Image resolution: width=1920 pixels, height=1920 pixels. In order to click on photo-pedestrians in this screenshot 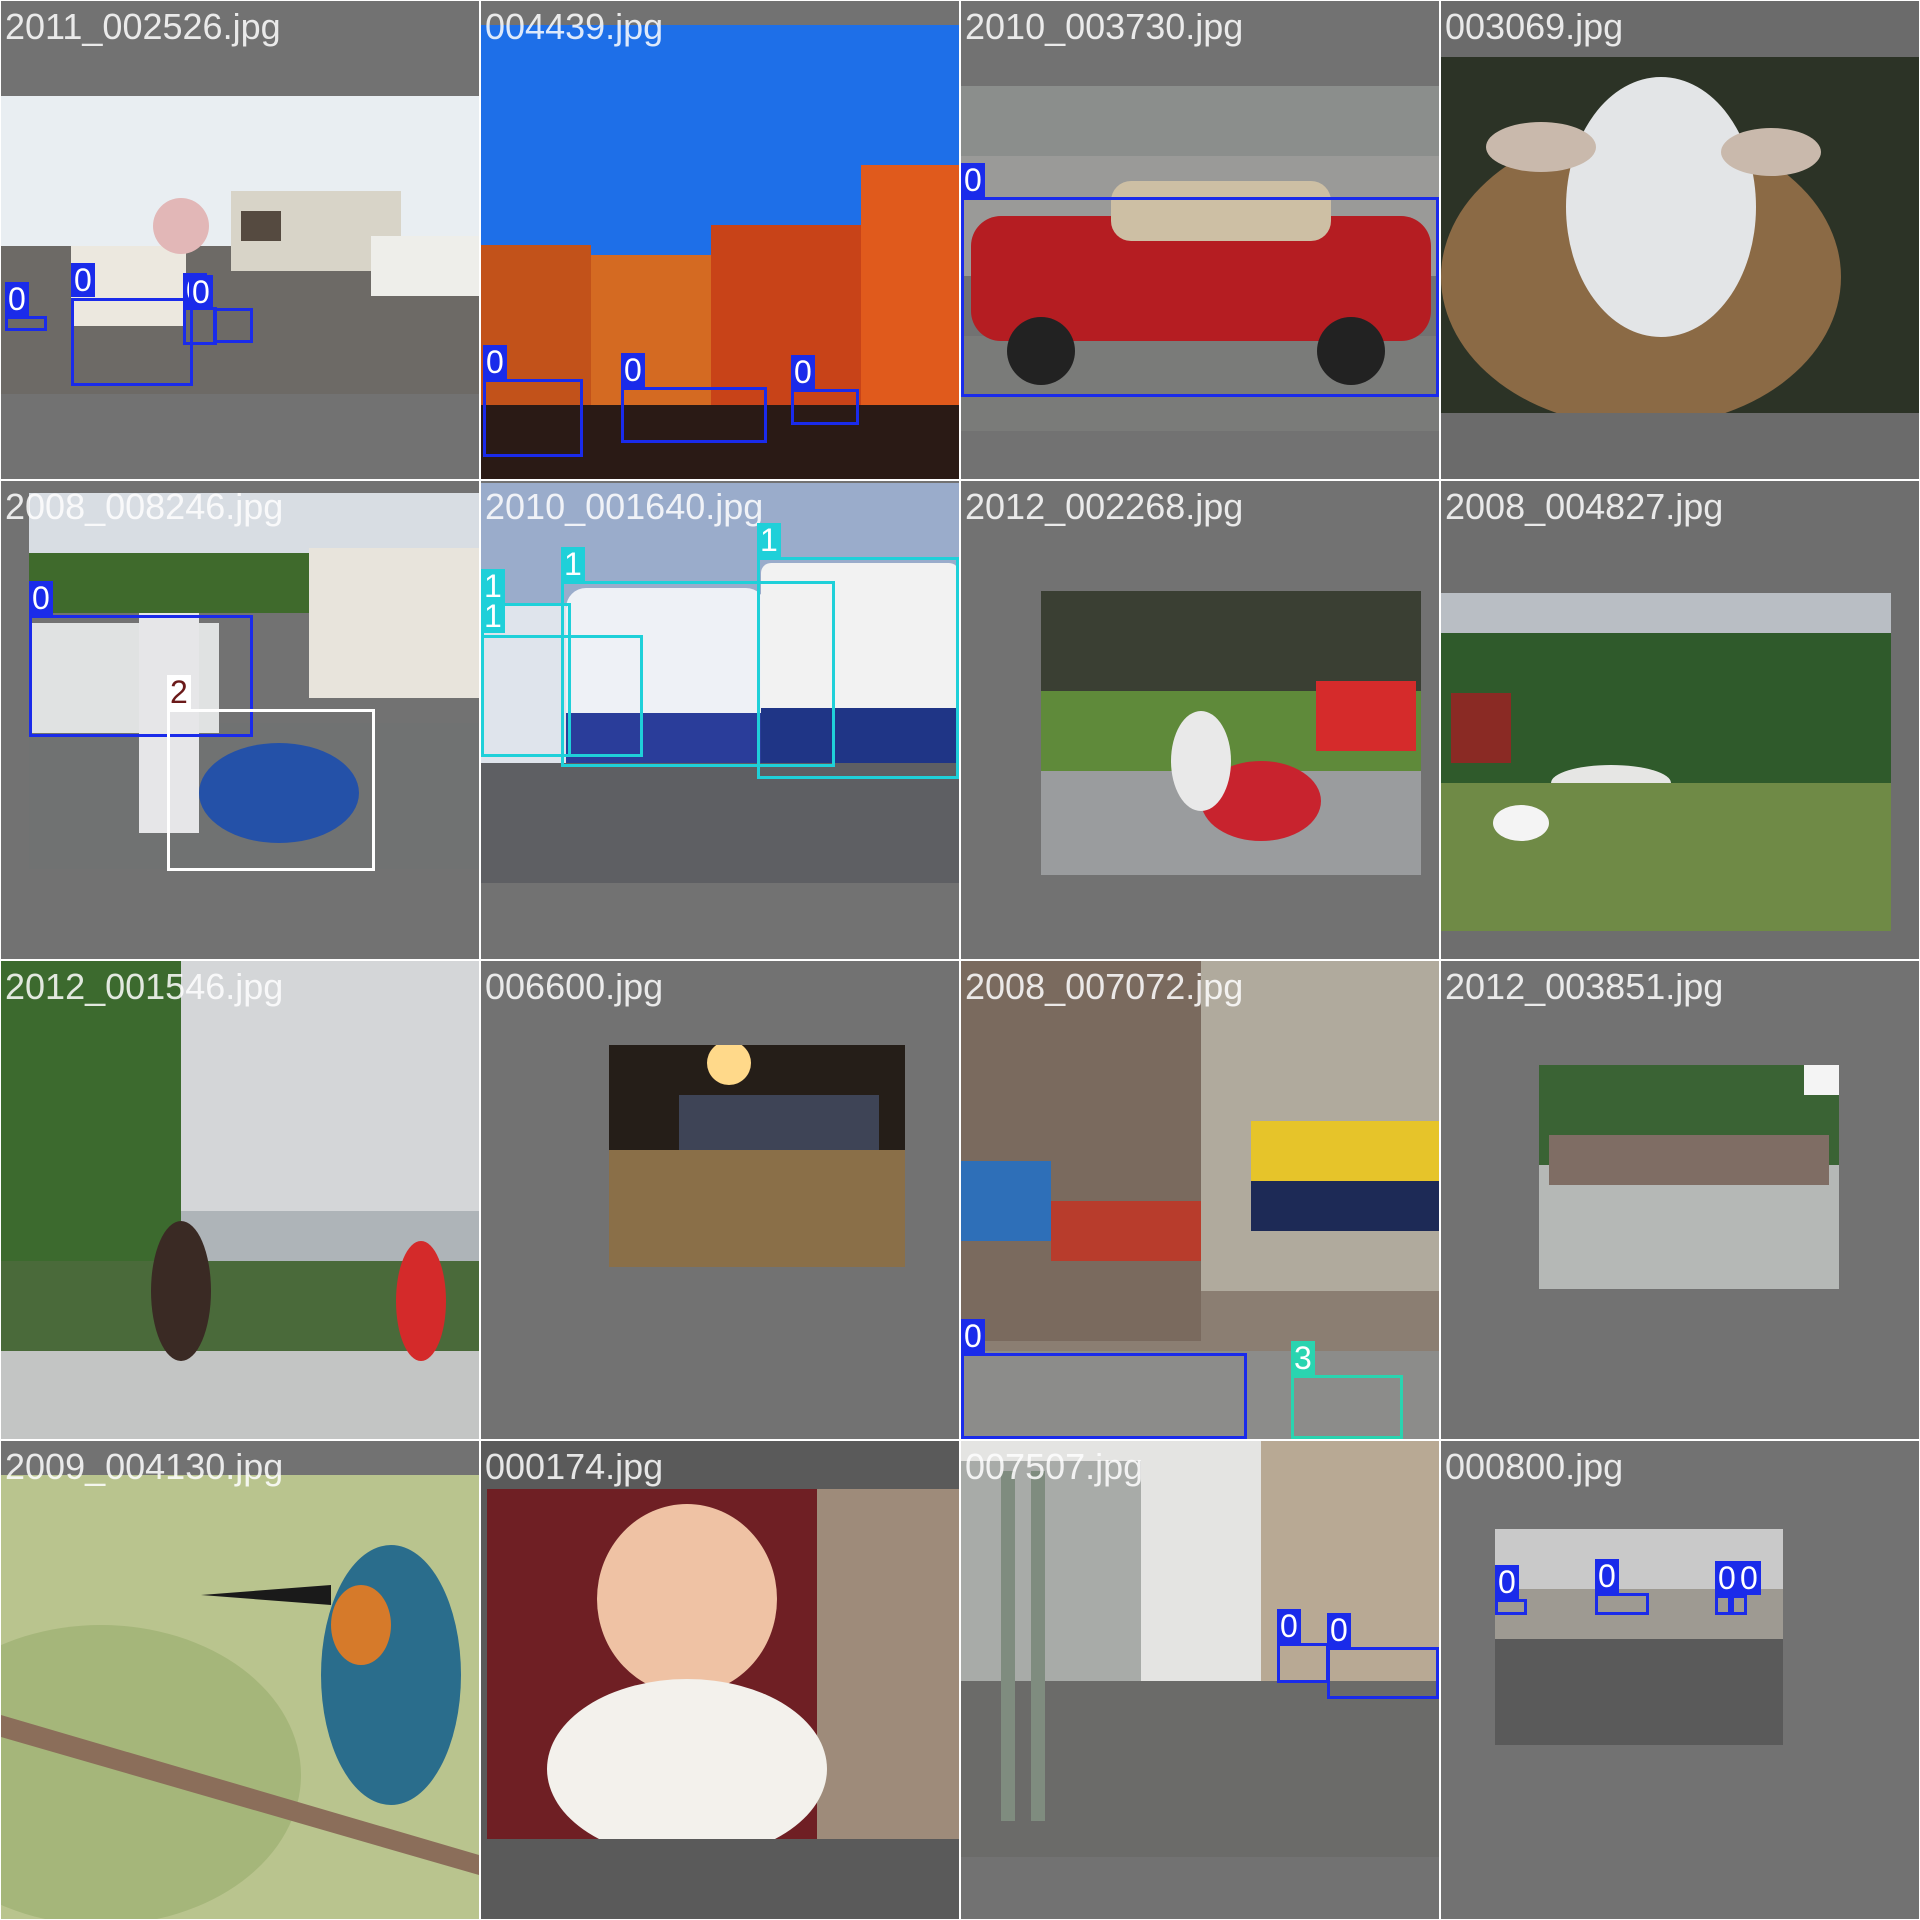, I will do `click(240, 1200)`.